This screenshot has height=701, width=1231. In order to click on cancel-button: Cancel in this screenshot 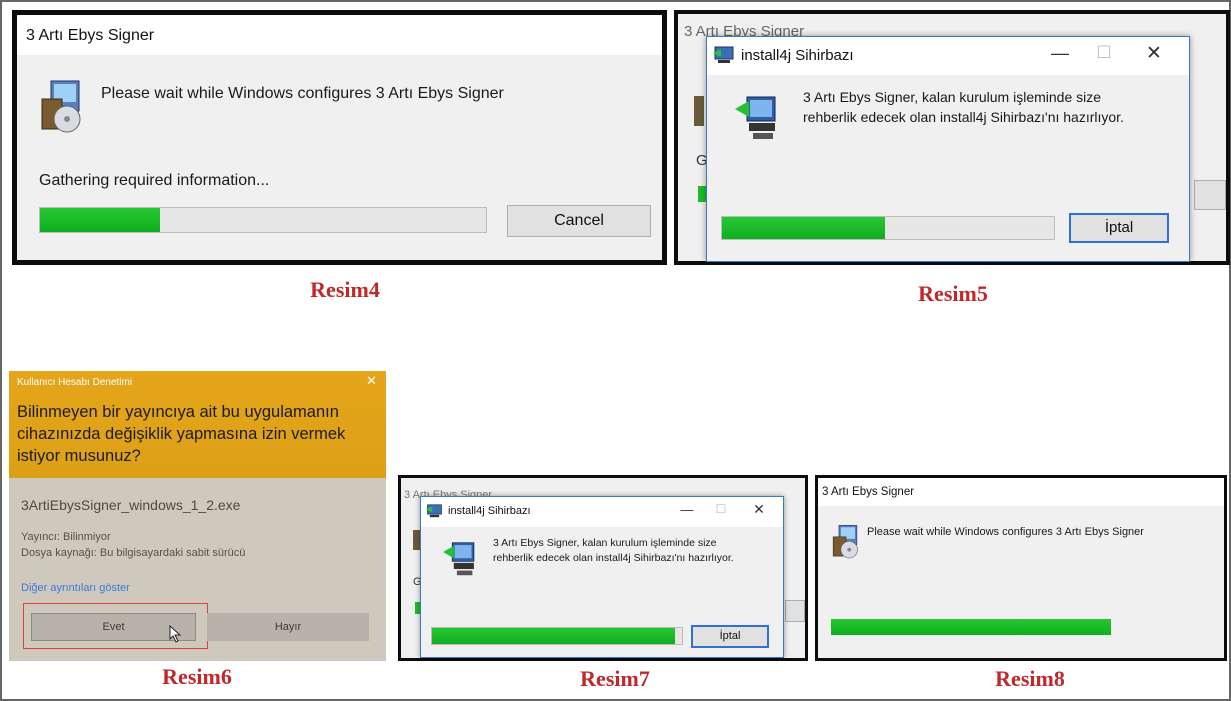, I will do `click(579, 221)`.